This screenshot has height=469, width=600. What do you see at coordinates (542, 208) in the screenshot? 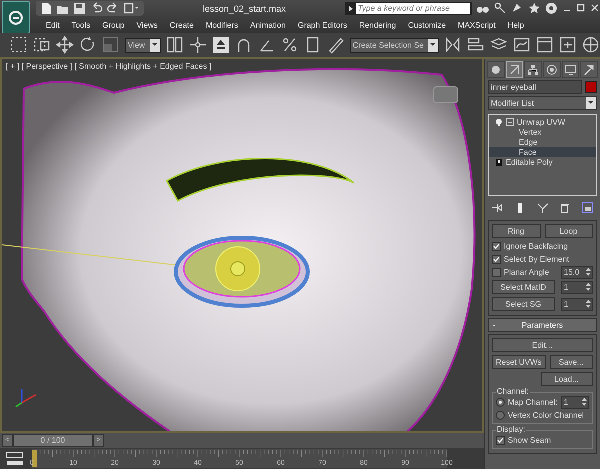
I see `make-unique-icon` at bounding box center [542, 208].